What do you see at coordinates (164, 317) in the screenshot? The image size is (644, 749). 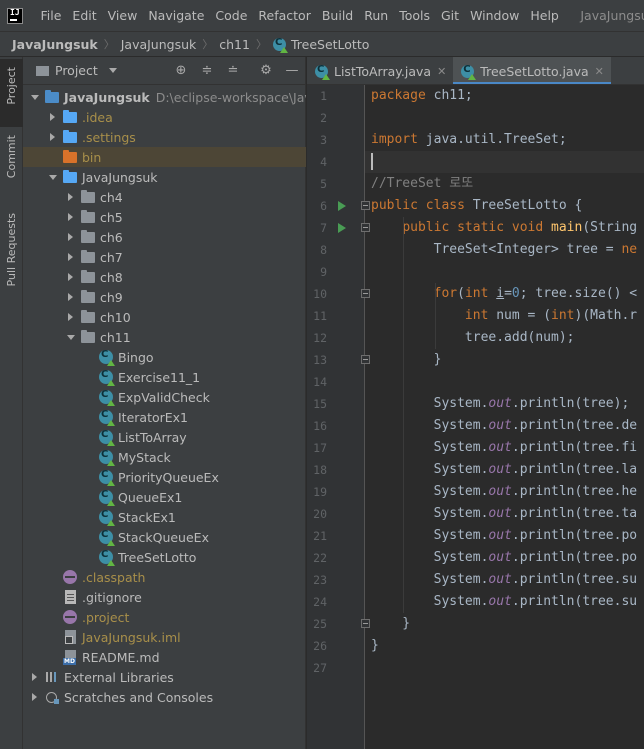 I see `tree-item: ch10` at bounding box center [164, 317].